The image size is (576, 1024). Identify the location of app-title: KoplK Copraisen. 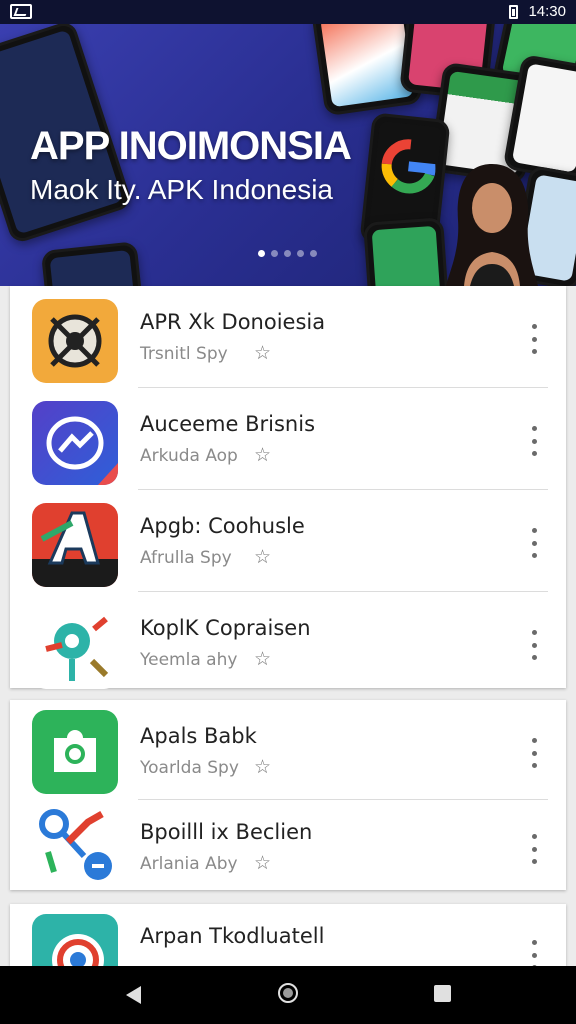
(225, 628).